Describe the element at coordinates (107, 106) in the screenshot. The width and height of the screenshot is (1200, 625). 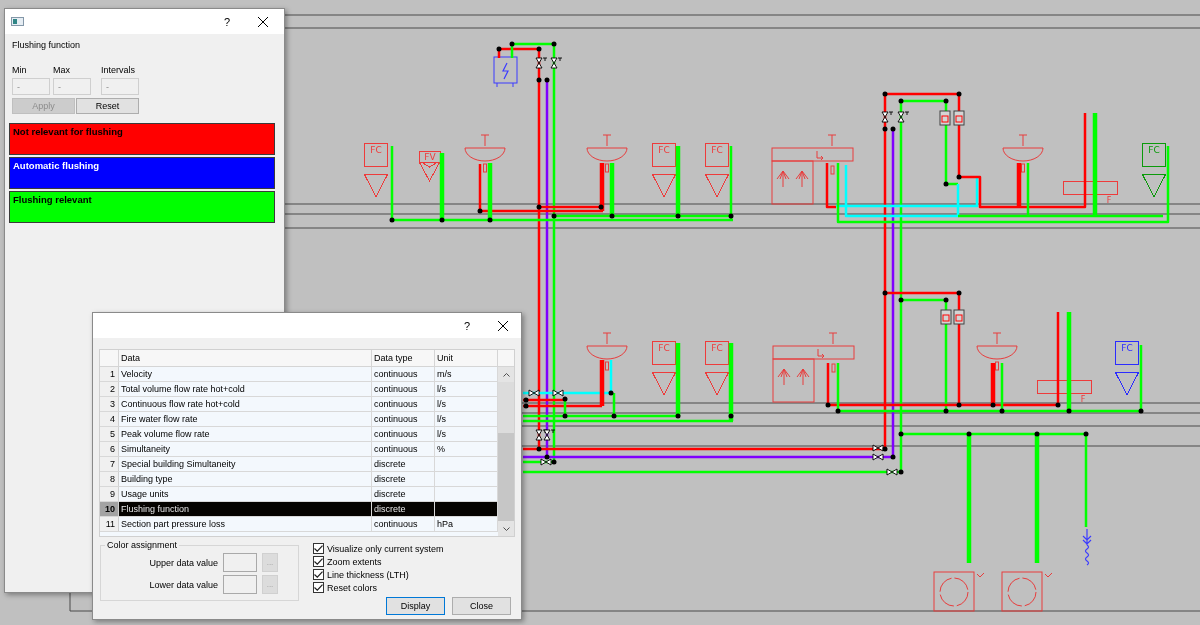
I see `reset-button: Reset` at that location.